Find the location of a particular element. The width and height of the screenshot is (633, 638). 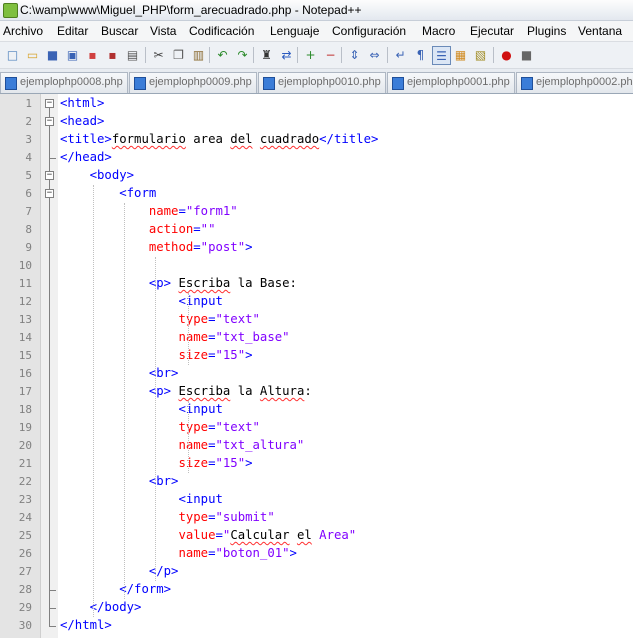

record-macro-icon: ● is located at coordinates (506, 54).